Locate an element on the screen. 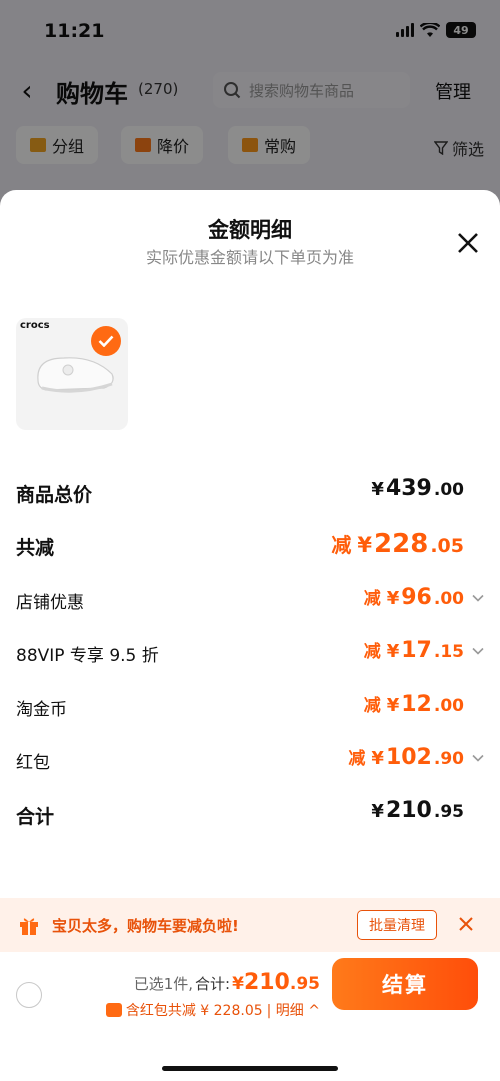  row-store-discount: 店铺优惠 减 ¥96.00 is located at coordinates (251, 601).